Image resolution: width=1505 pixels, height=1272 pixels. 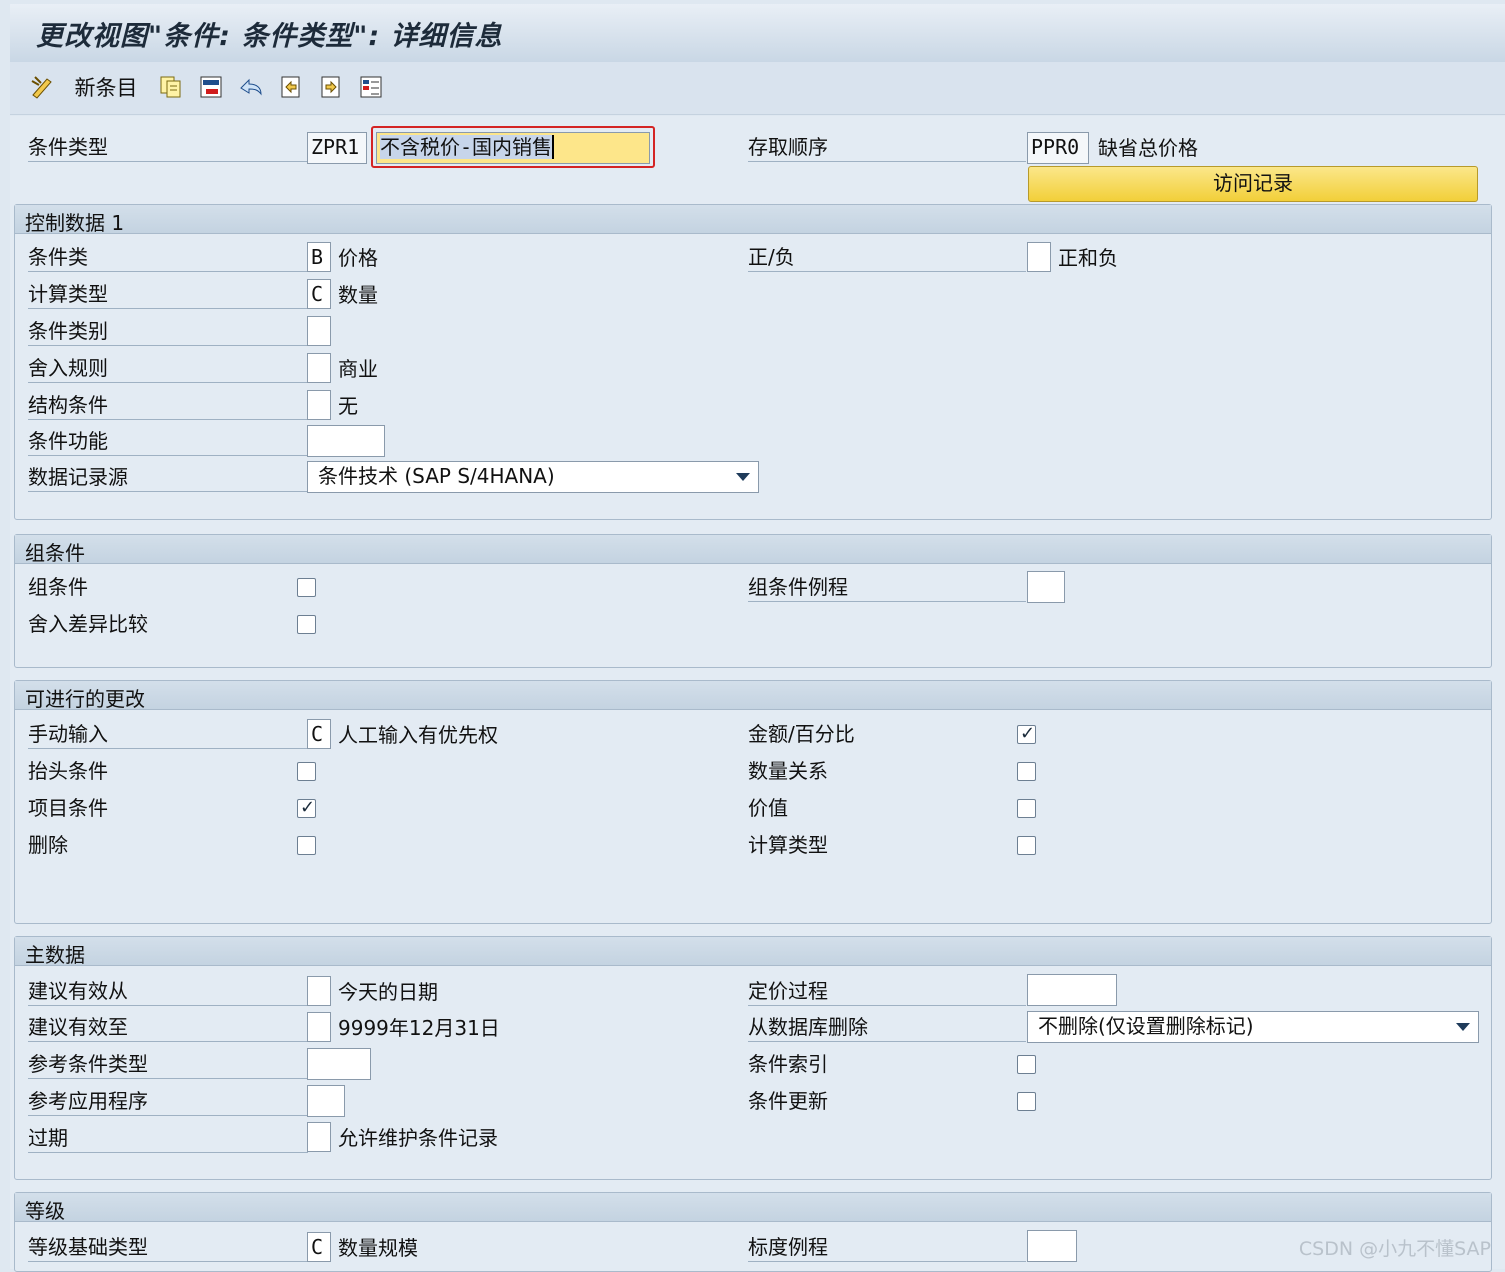 I want to click on plus-minus-text: 正和负, so click(x=1088, y=258).